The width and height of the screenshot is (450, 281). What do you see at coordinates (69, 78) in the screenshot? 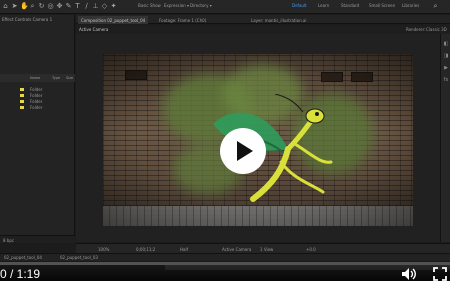
I see `col-size: Size` at bounding box center [69, 78].